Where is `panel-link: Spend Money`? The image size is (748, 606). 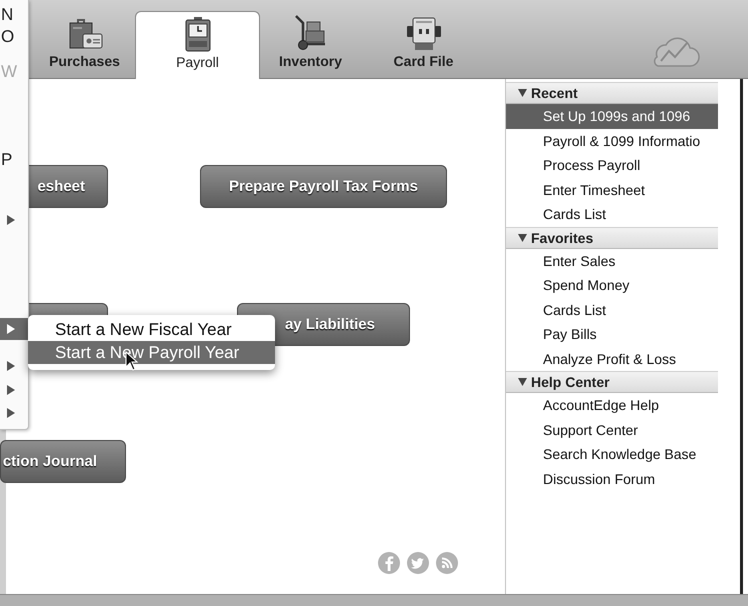
panel-link: Spend Money is located at coordinates (612, 285).